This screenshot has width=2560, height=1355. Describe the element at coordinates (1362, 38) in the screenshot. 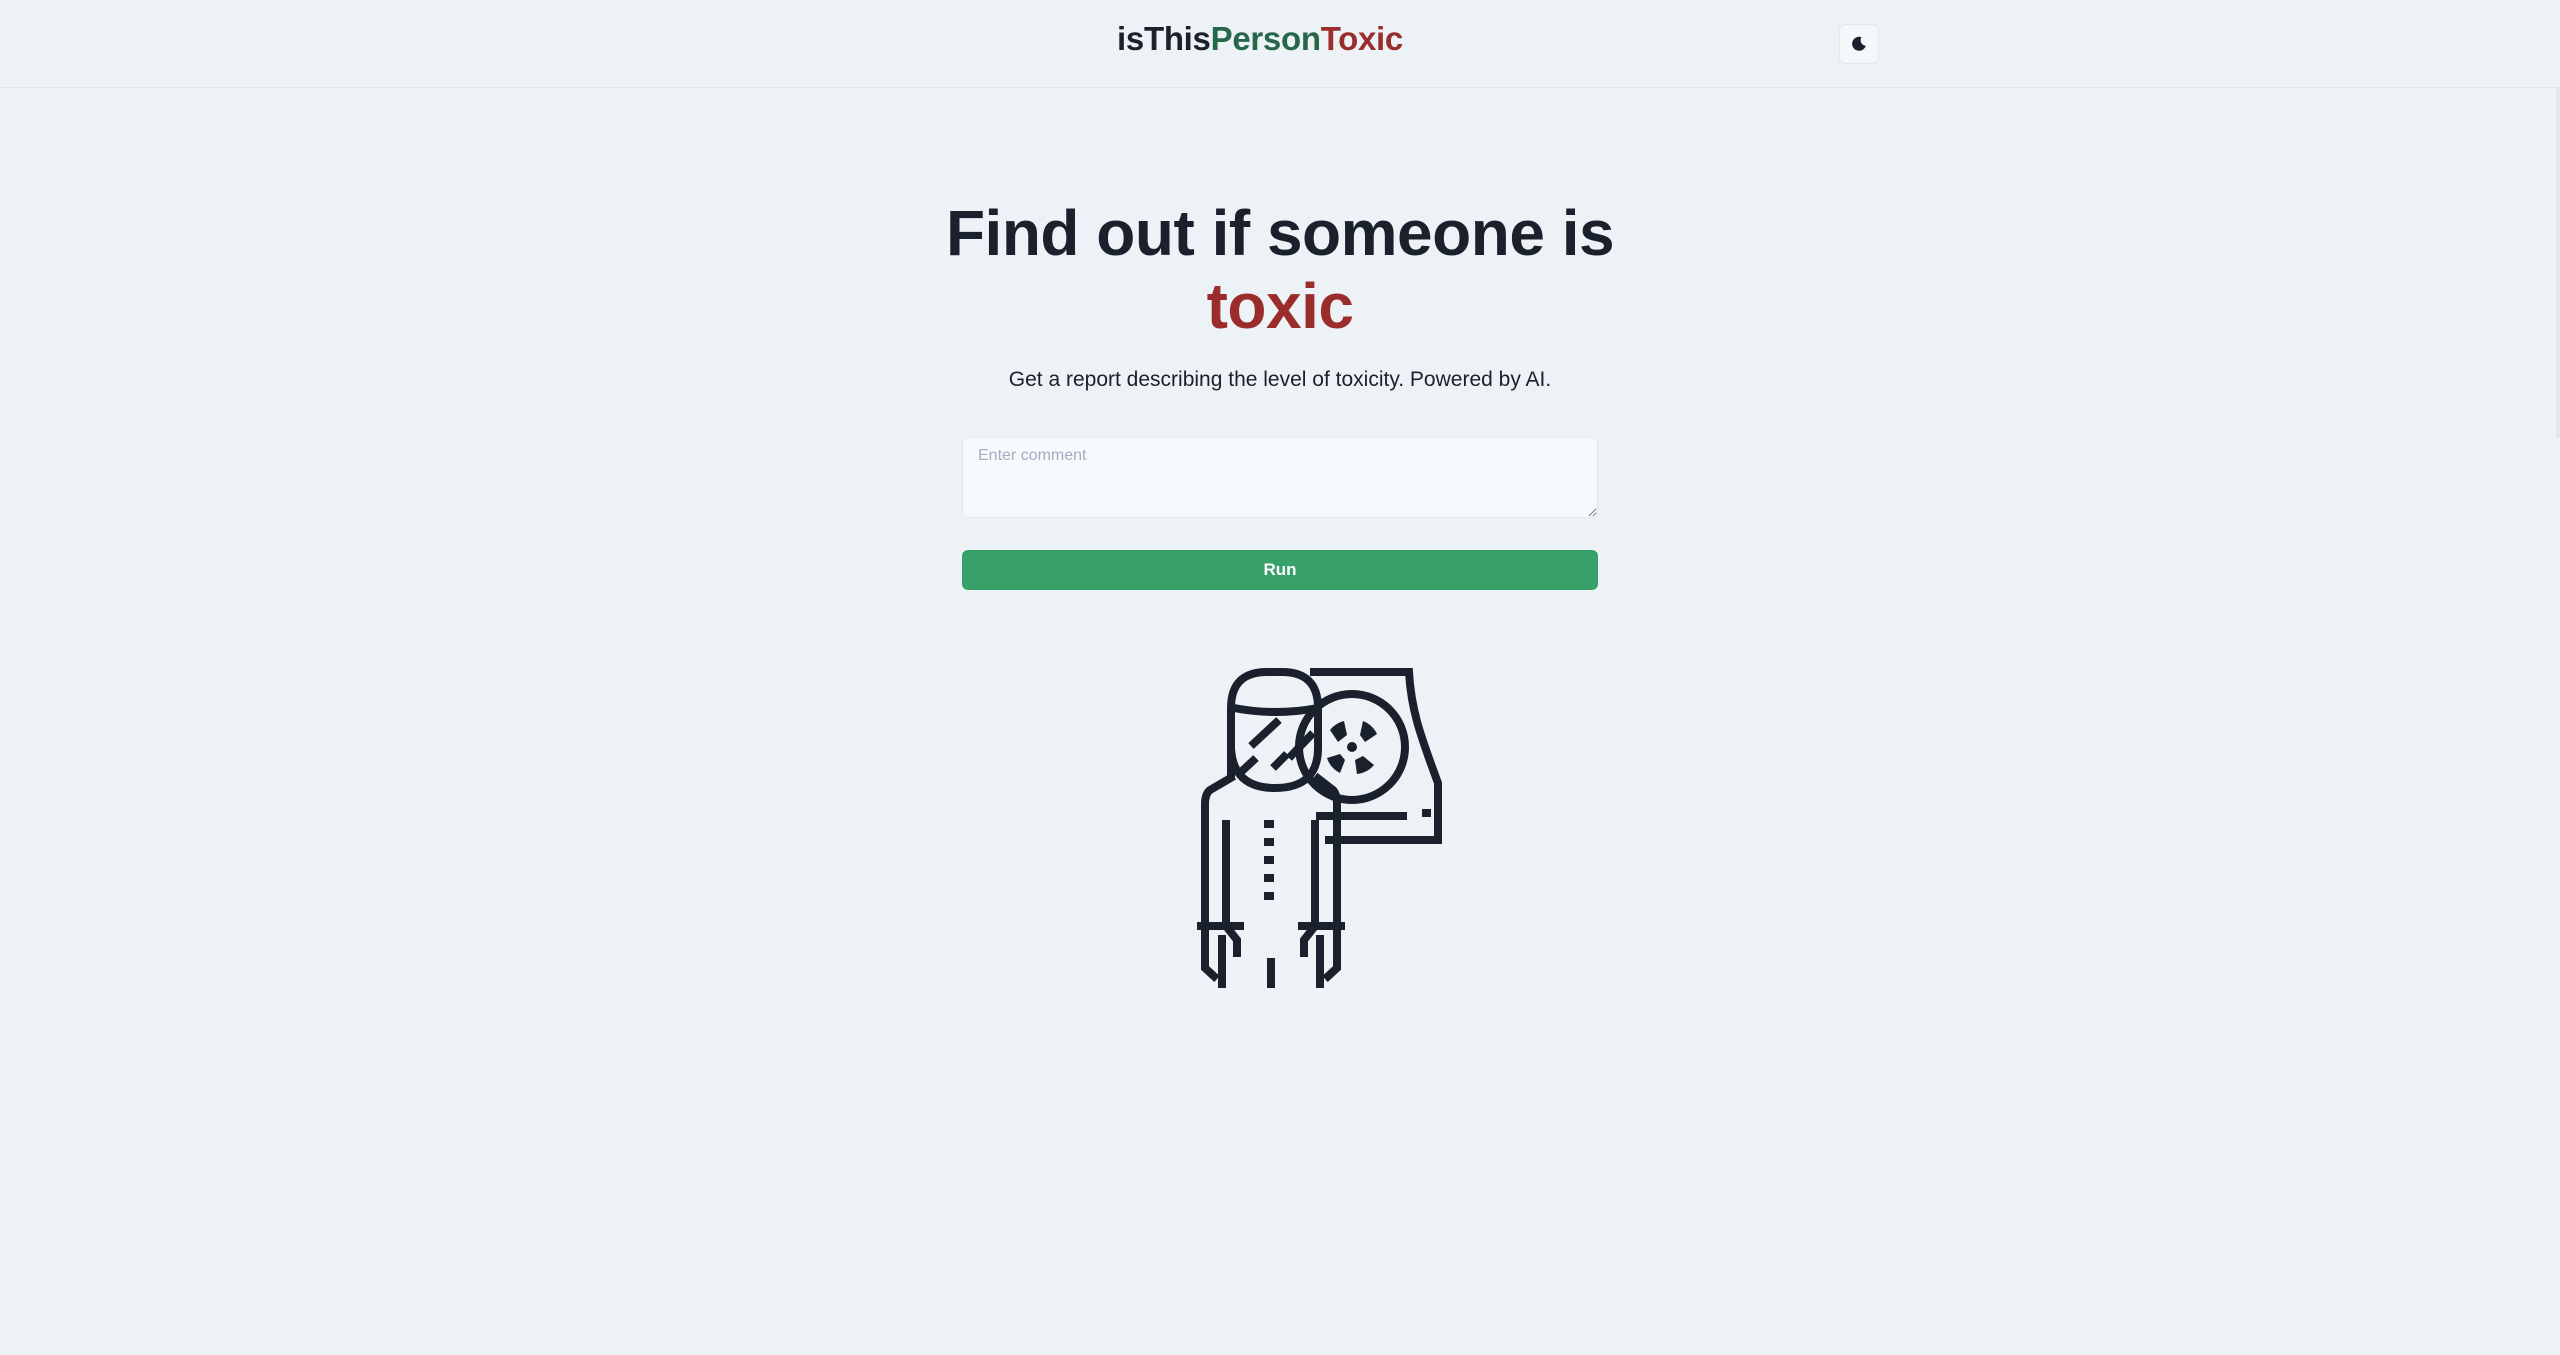

I see `logo-part-toxic: Toxic` at that location.